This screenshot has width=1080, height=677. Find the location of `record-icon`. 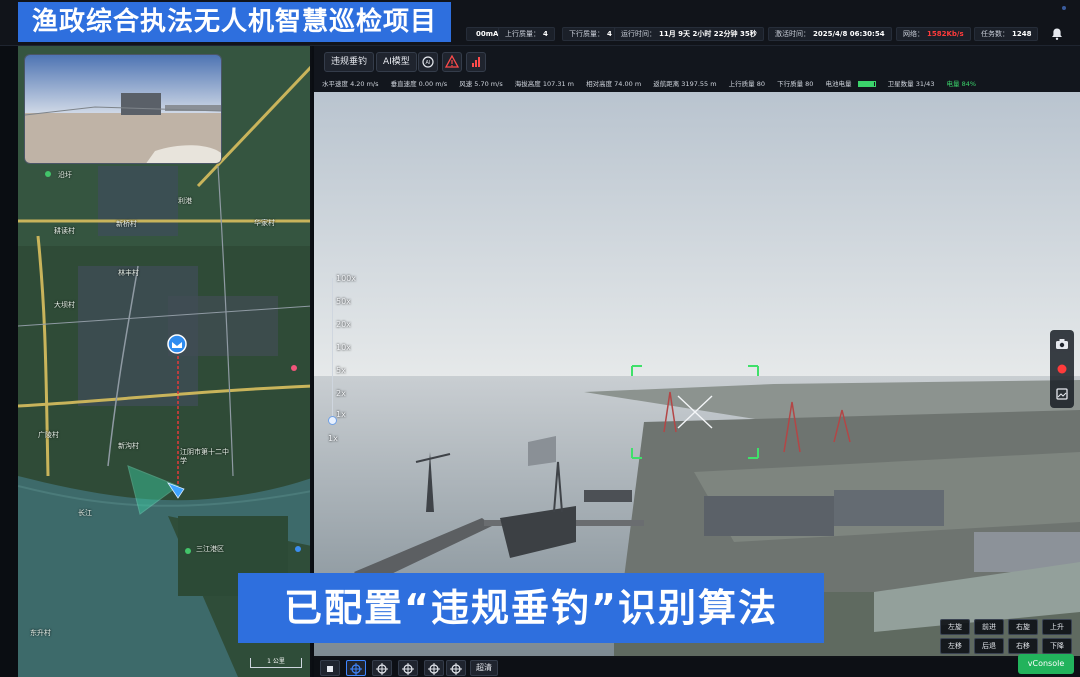

record-icon is located at coordinates (1062, 369).